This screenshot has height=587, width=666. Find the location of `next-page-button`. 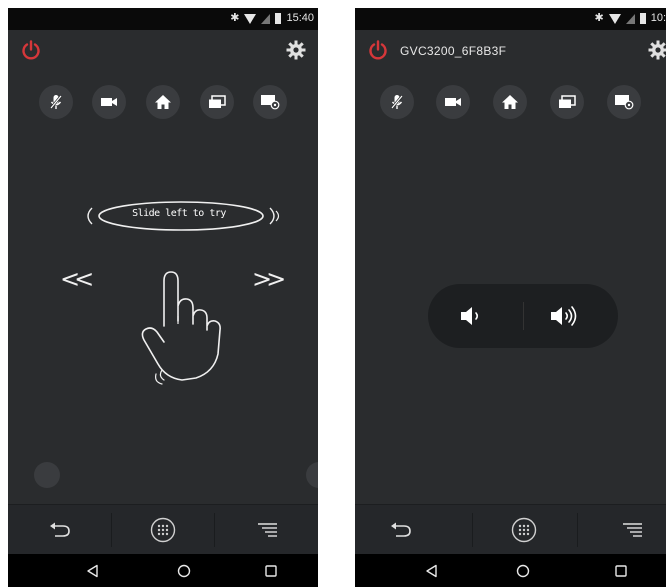

next-page-button is located at coordinates (312, 475).